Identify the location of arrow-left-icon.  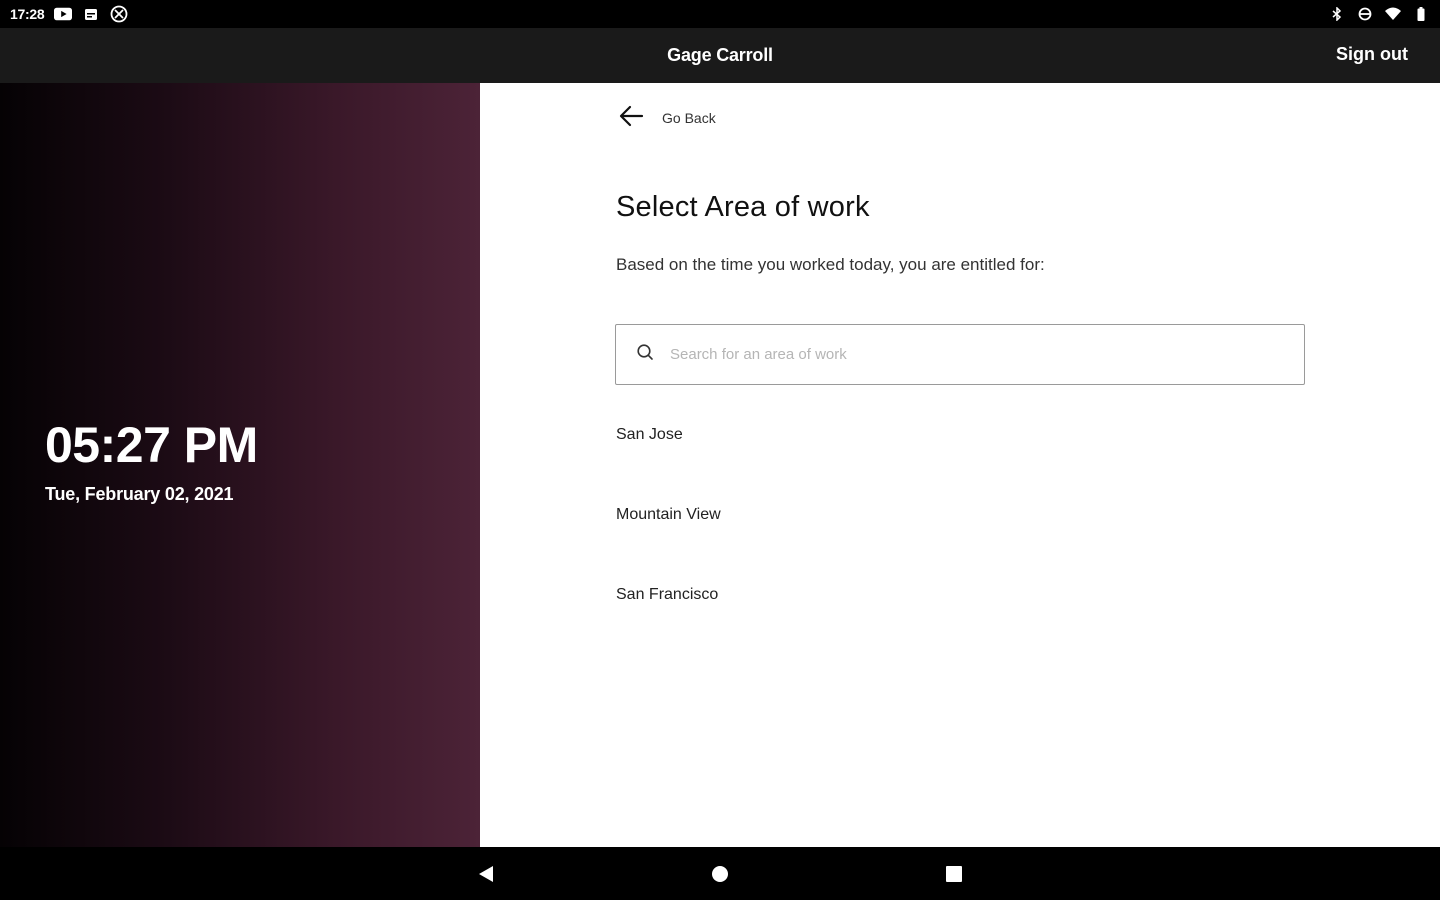
(631, 117).